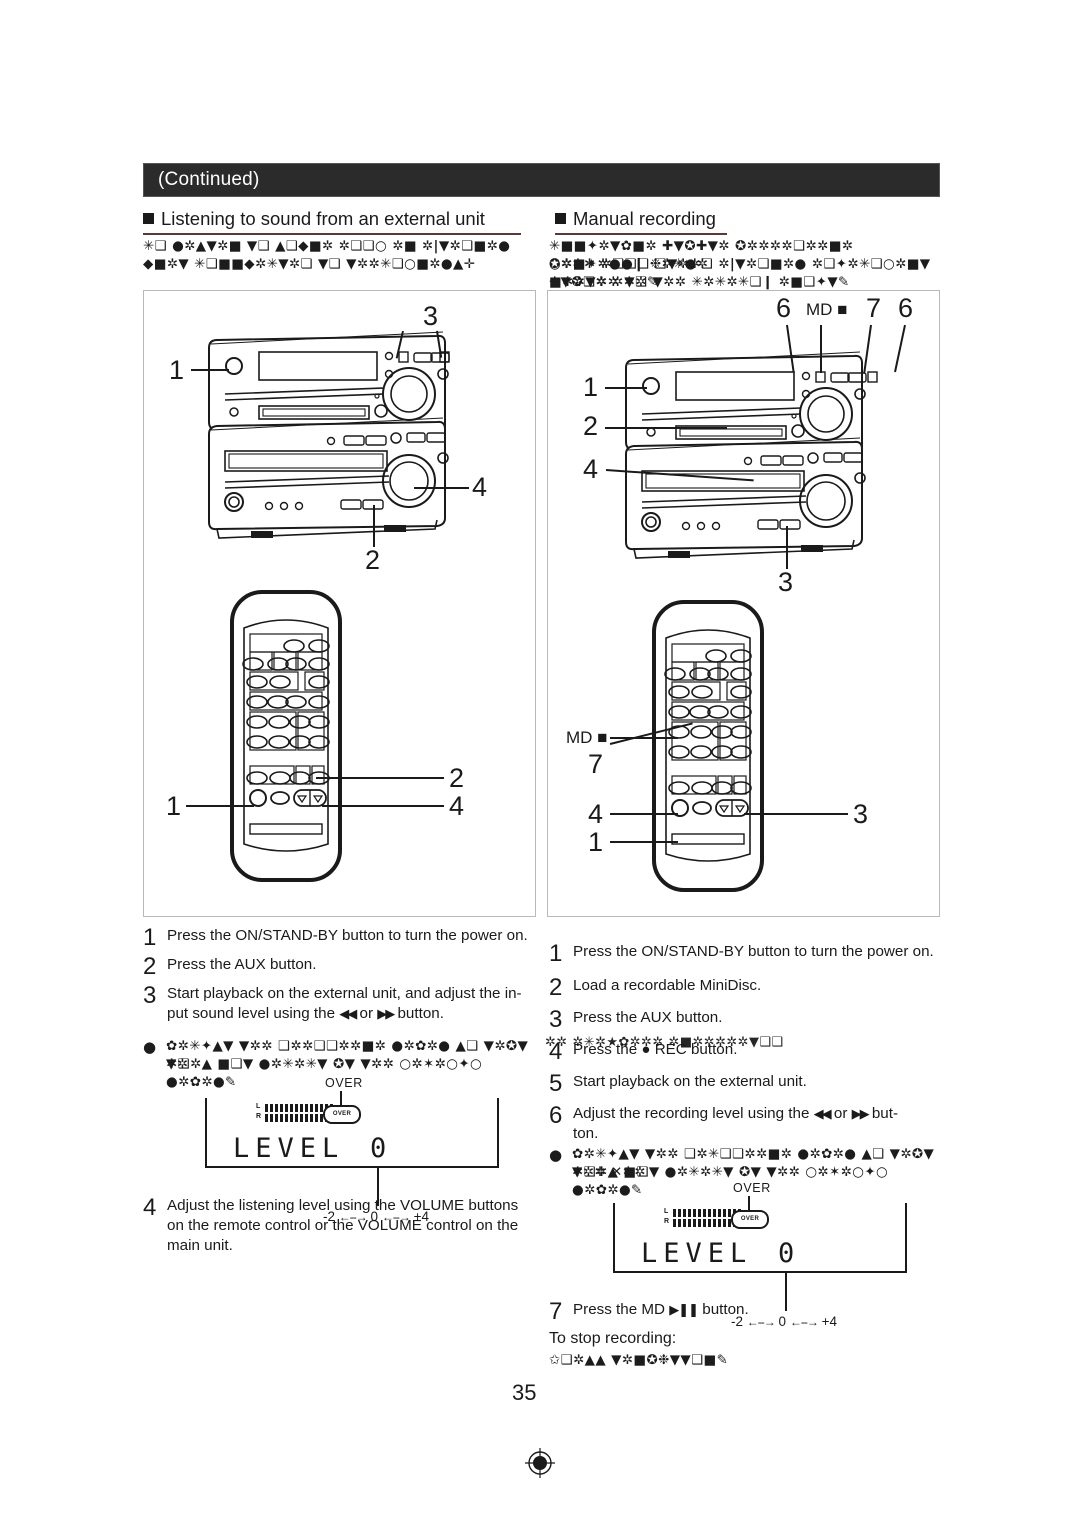 The width and height of the screenshot is (1080, 1525). I want to click on right-md-stop-label: MD ■, so click(827, 309).